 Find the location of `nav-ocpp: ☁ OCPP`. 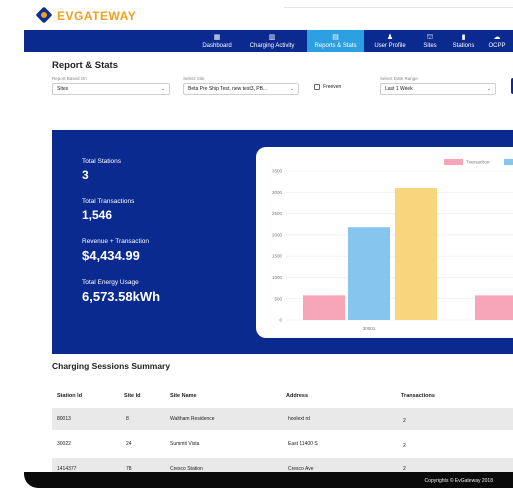

nav-ocpp: ☁ OCPP is located at coordinates (497, 41).